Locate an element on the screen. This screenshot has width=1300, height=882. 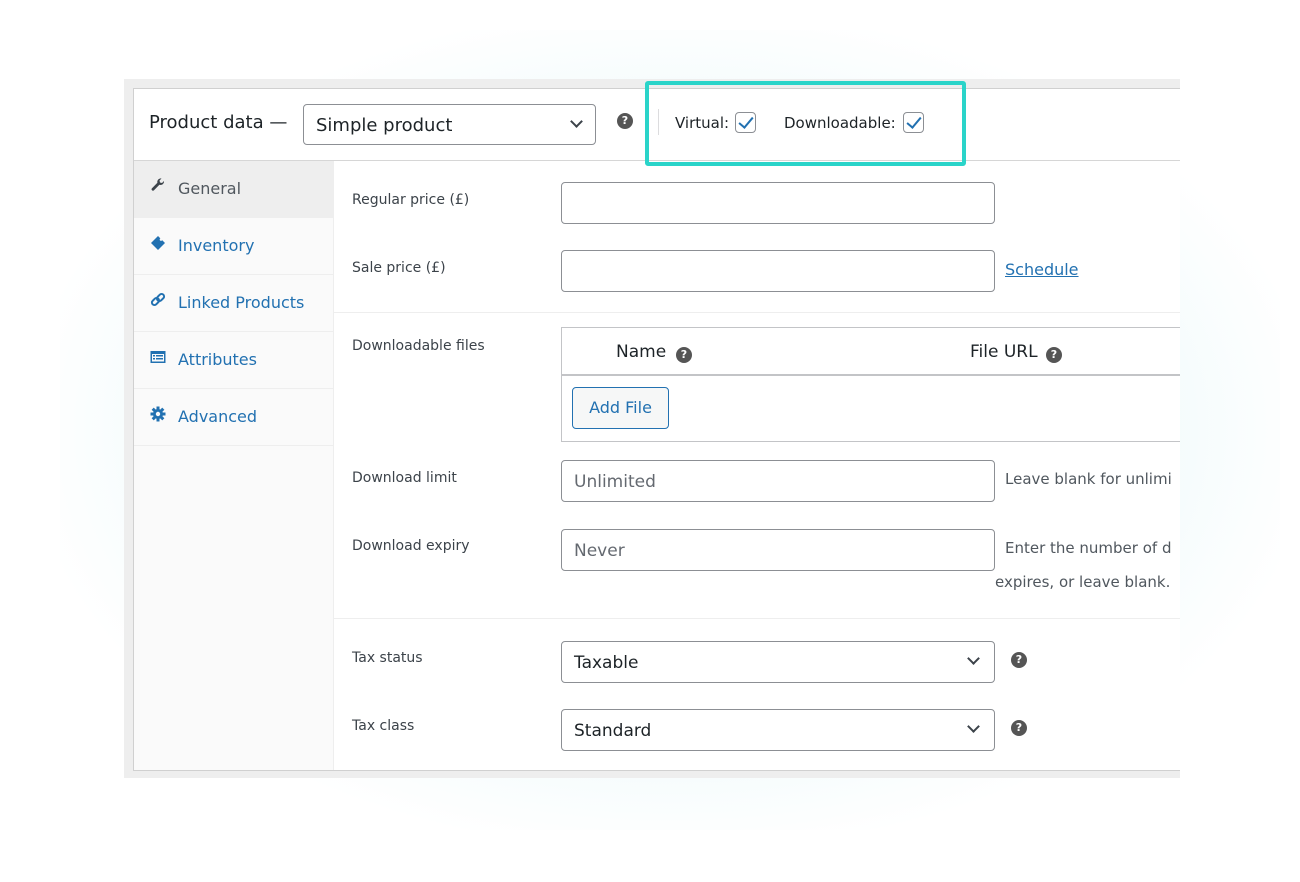
help-icon: ? is located at coordinates (625, 121).